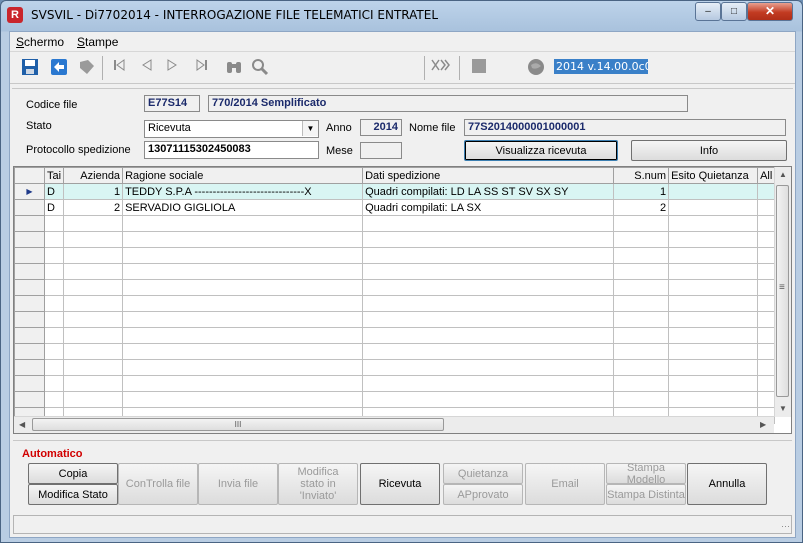  Describe the element at coordinates (488, 191) in the screenshot. I see `cell-dati-spedizione: Quadri compilati: LD LA SS ST SV SX SY` at that location.